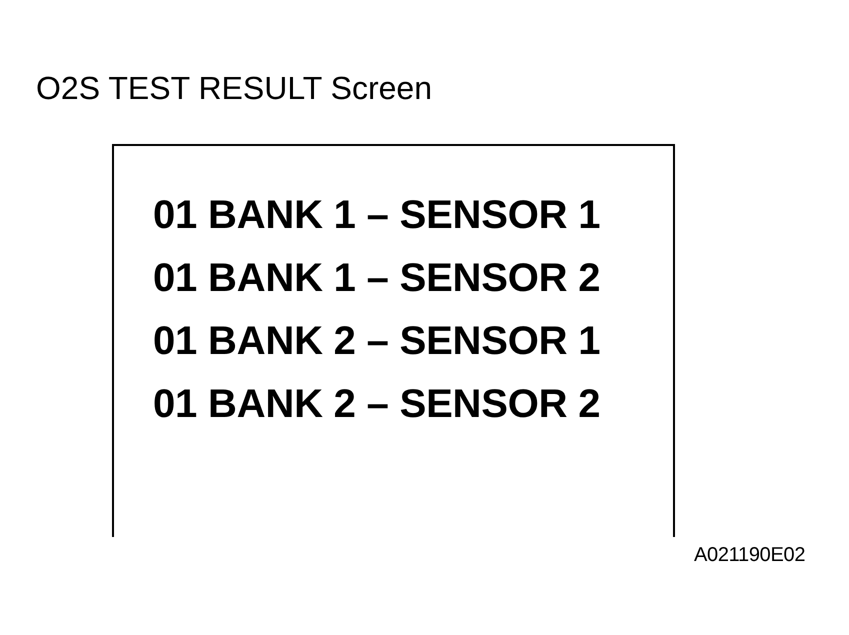 The width and height of the screenshot is (849, 635). I want to click on figure-code: A021190E02, so click(750, 555).